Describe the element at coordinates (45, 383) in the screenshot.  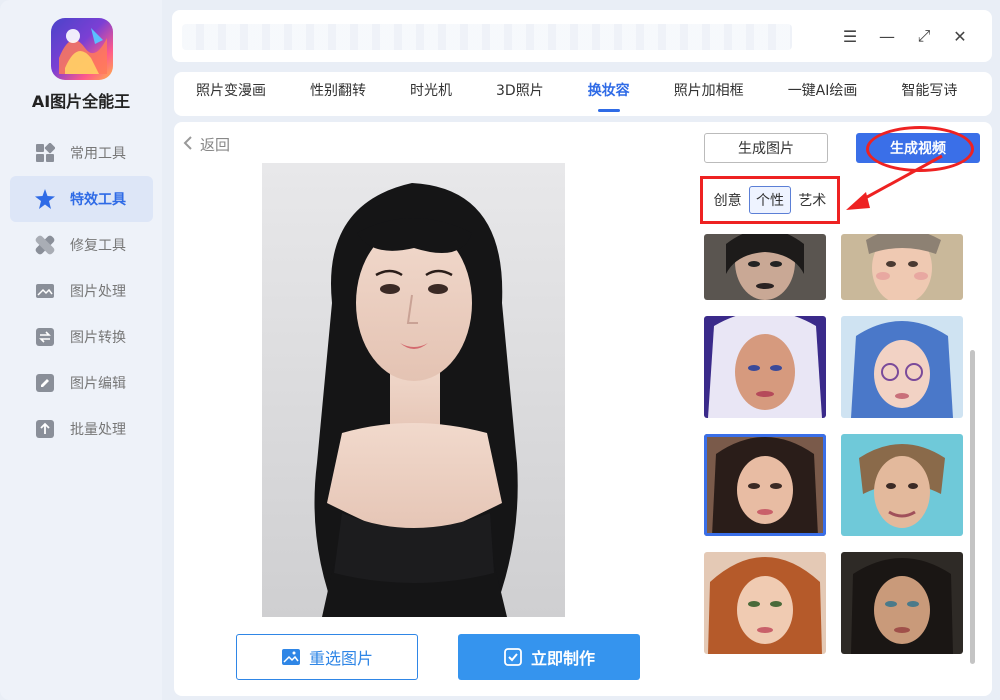
I see `edit-icon` at that location.